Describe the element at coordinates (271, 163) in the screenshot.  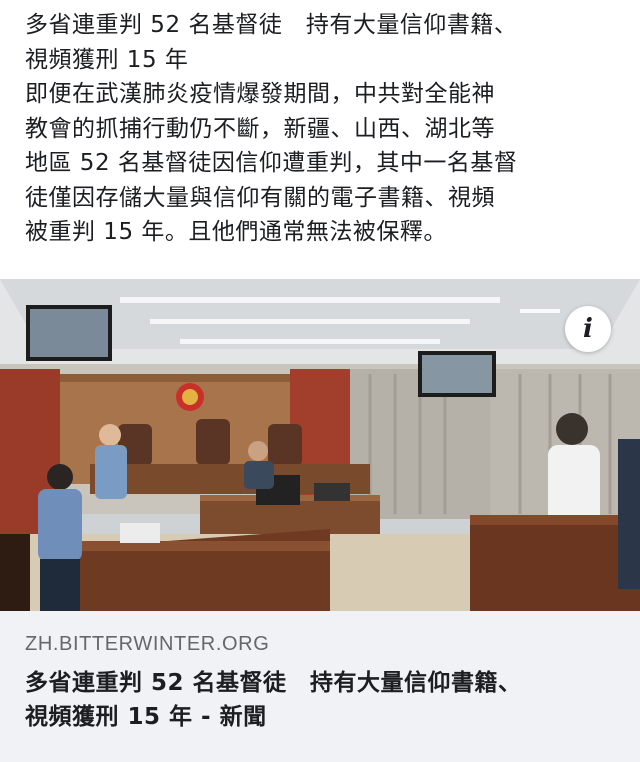
I see `post-text-line: 地區 52 名基督徒因信仰遭重判，其中一名基督` at that location.